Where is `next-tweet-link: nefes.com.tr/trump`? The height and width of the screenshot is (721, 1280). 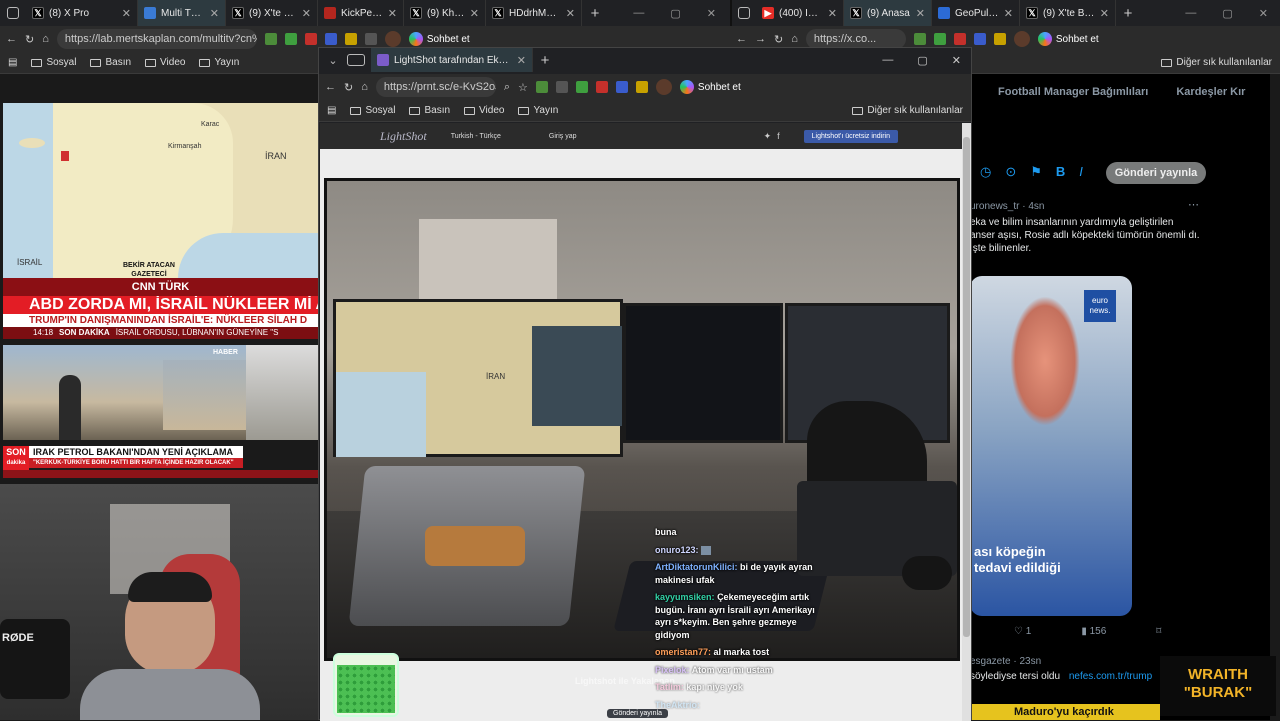 next-tweet-link: nefes.com.tr/trump is located at coordinates (1110, 676).